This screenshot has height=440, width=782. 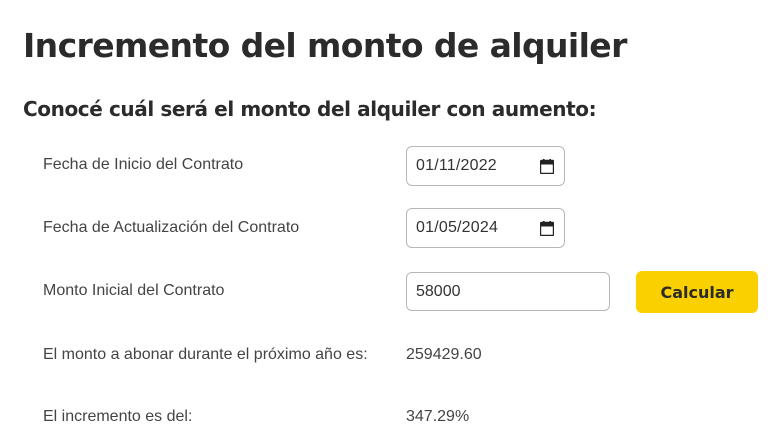 I want to click on start-date-value: 01/11/2022, so click(x=456, y=165).